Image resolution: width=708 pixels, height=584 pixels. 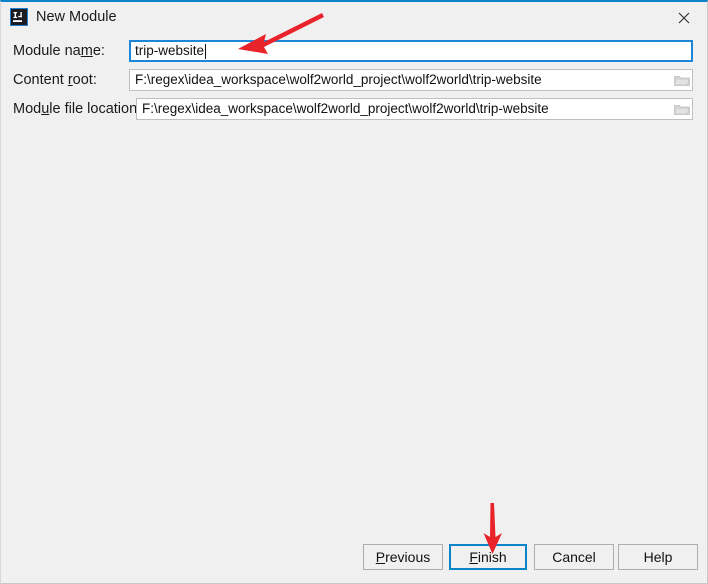 I want to click on finish-button: Finish, so click(x=488, y=557).